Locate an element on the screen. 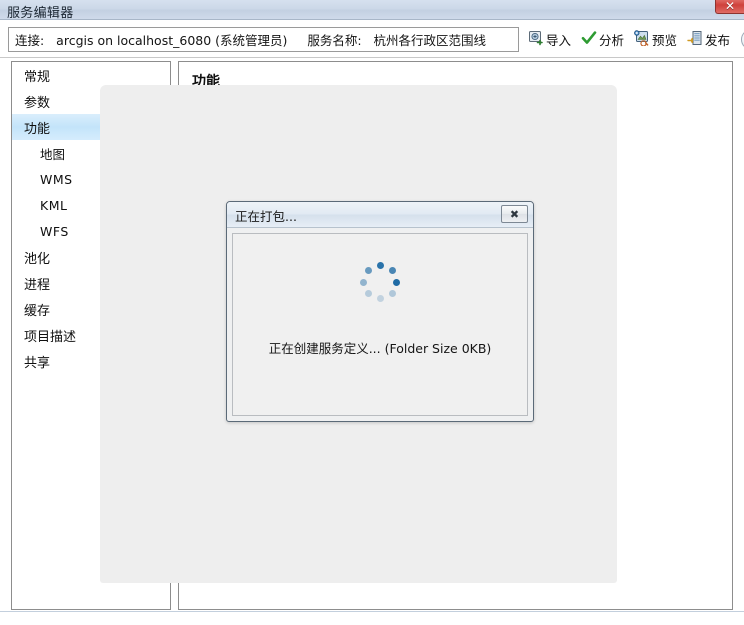 This screenshot has width=744, height=625. connection-label: 连接: is located at coordinates (30, 40).